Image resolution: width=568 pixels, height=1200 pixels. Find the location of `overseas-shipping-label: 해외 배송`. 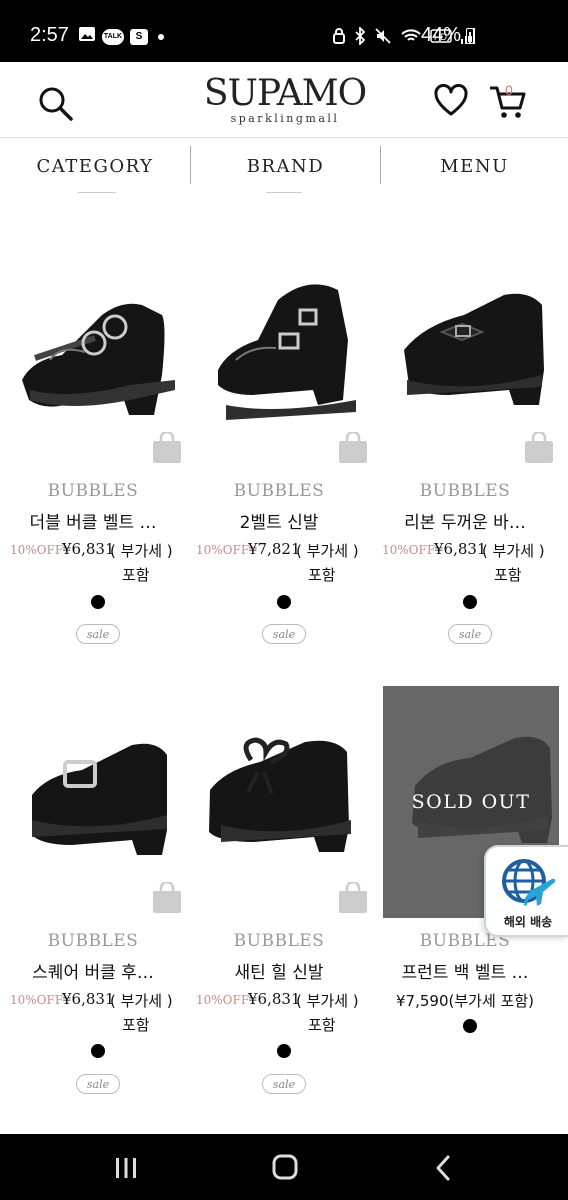

overseas-shipping-label: 해외 배송 is located at coordinates (528, 922).